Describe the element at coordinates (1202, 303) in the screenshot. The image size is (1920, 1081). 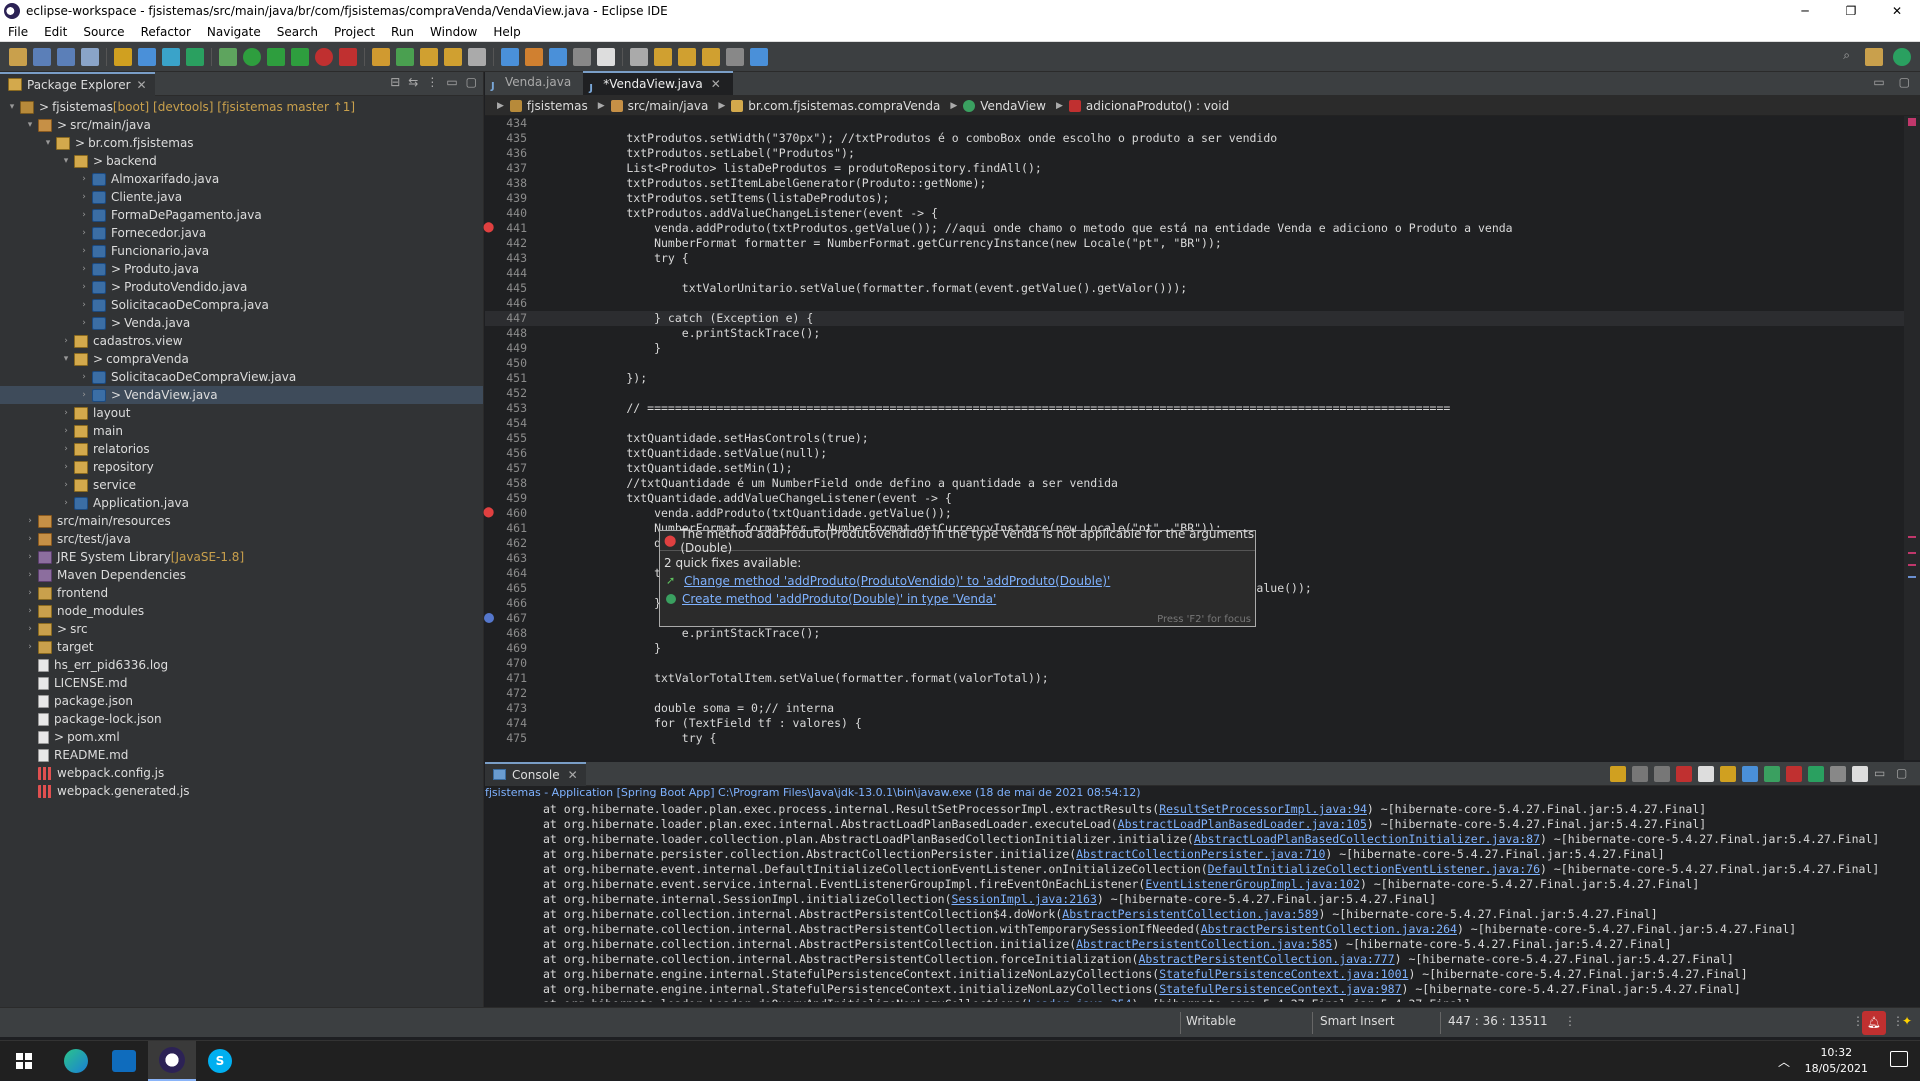
I see `code-line: 446` at that location.